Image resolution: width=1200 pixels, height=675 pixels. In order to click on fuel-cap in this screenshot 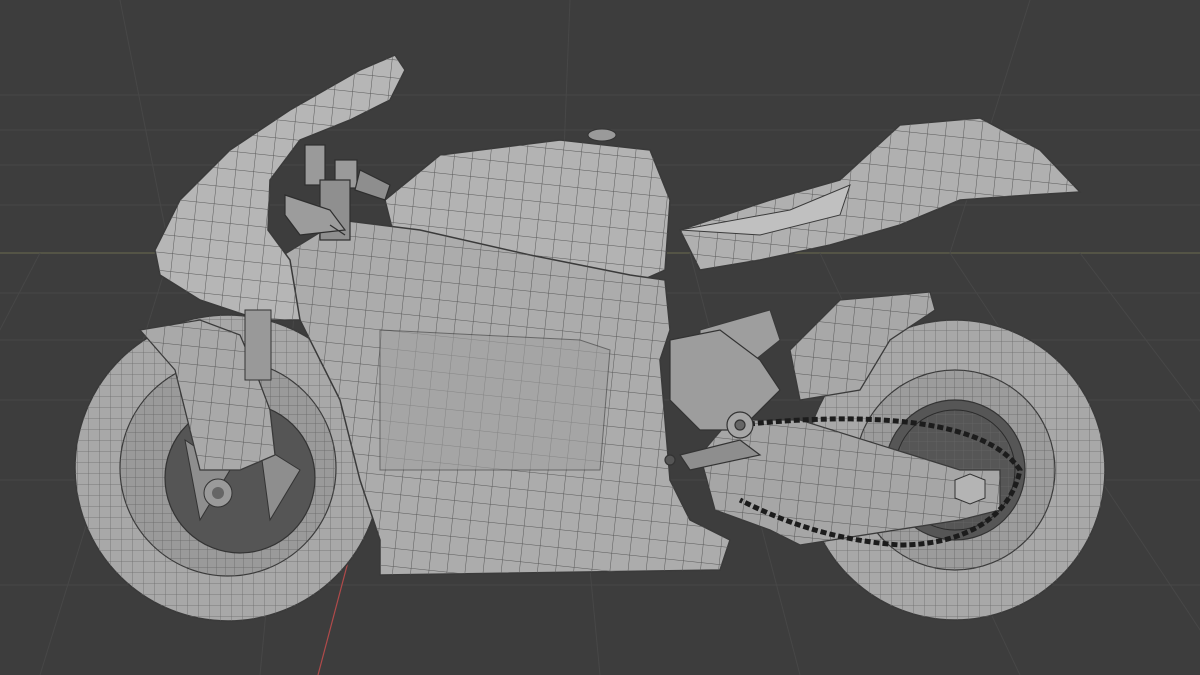, I will do `click(602, 135)`.